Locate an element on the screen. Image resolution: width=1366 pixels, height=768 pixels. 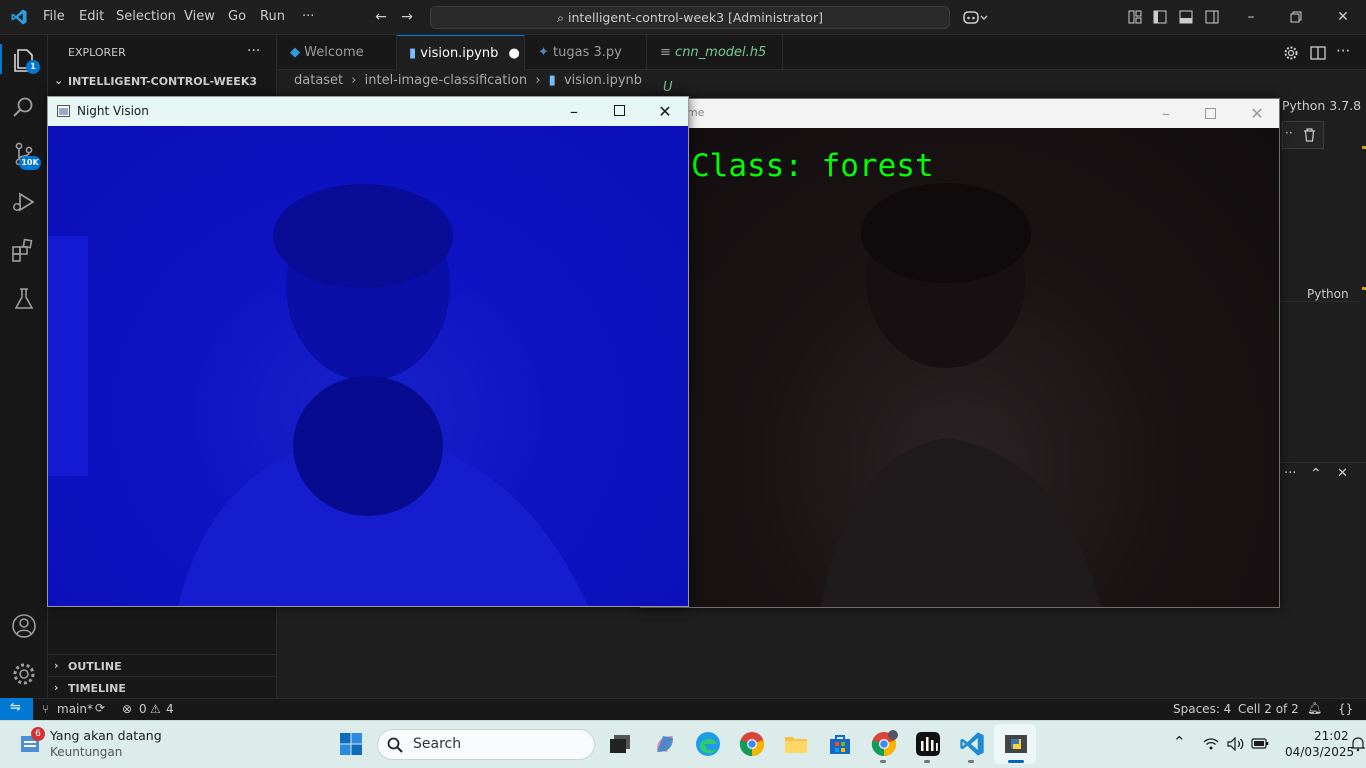
close-panel-icon: ✕ is located at coordinates (1342, 473).